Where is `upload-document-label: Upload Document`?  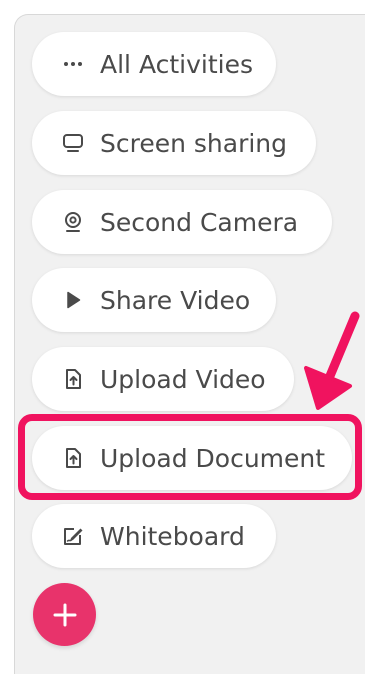
upload-document-label: Upload Document is located at coordinates (213, 458).